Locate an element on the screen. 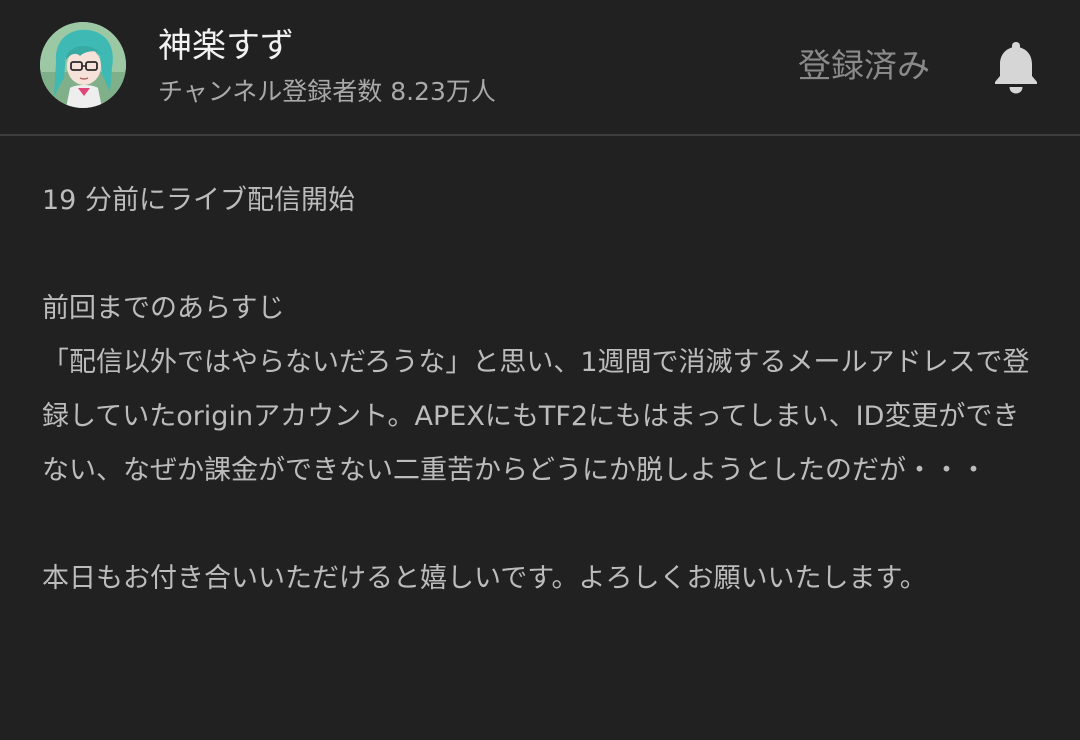 This screenshot has height=740, width=1080. avatar-icon is located at coordinates (83, 65).